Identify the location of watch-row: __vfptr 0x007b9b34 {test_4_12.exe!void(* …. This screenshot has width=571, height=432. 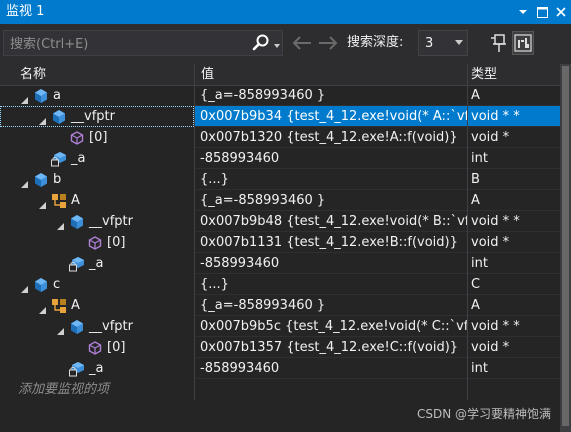
(280, 116).